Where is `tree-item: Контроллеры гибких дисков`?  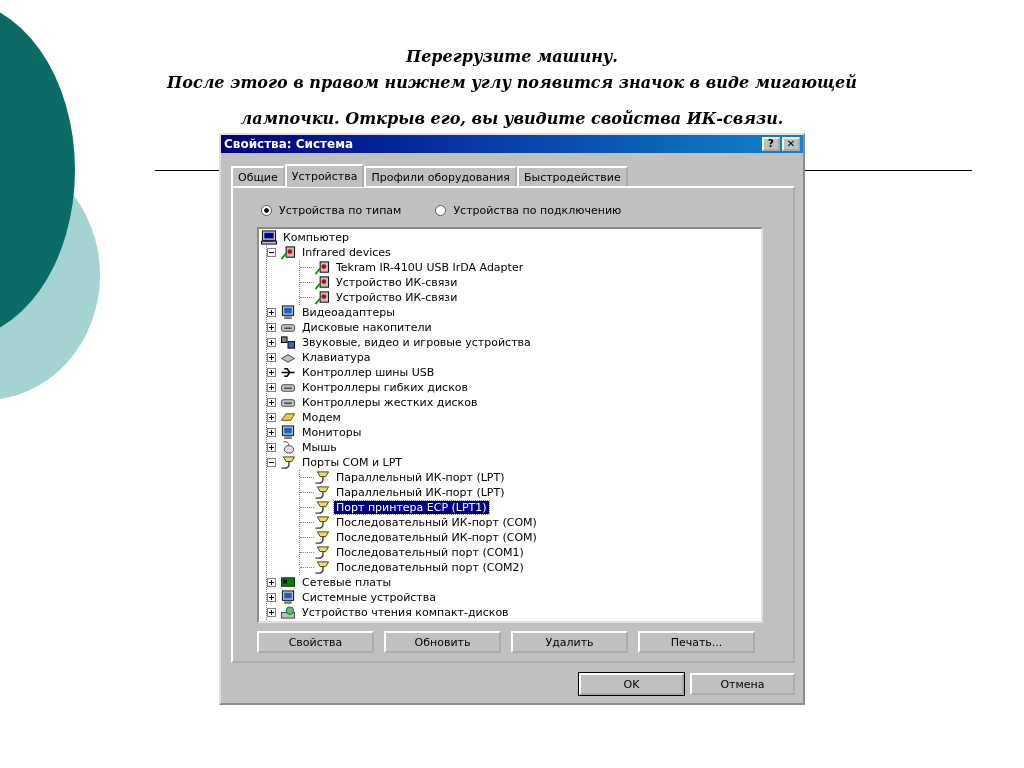 tree-item: Контроллеры гибких дисков is located at coordinates (385, 387).